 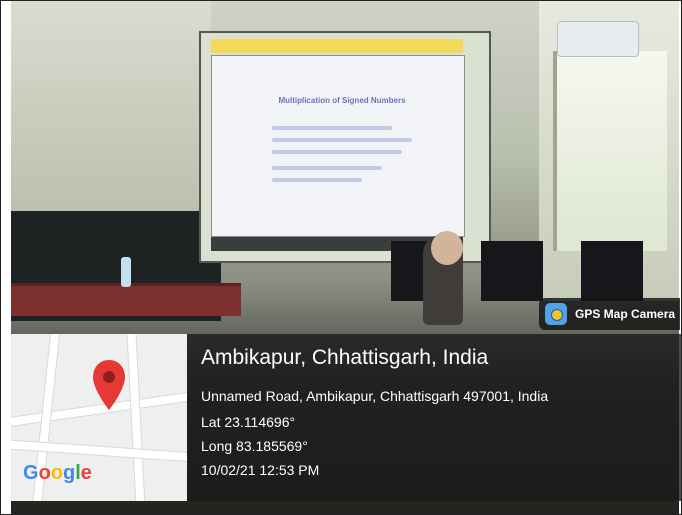 What do you see at coordinates (337, 46) in the screenshot?
I see `projected-browser-bar` at bounding box center [337, 46].